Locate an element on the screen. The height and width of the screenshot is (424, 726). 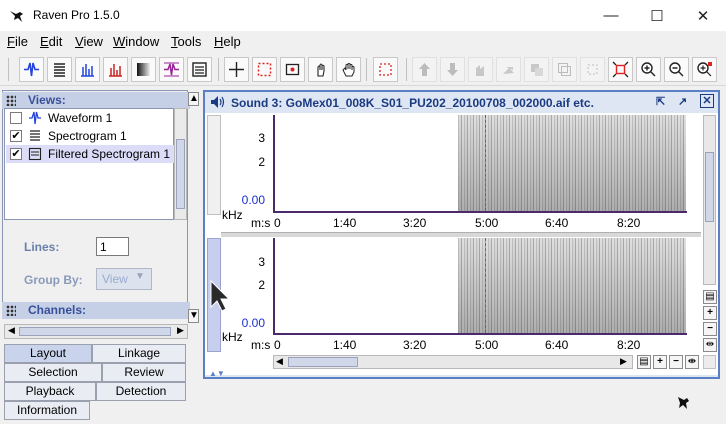
zoom-selection-button is located at coordinates (704, 69).